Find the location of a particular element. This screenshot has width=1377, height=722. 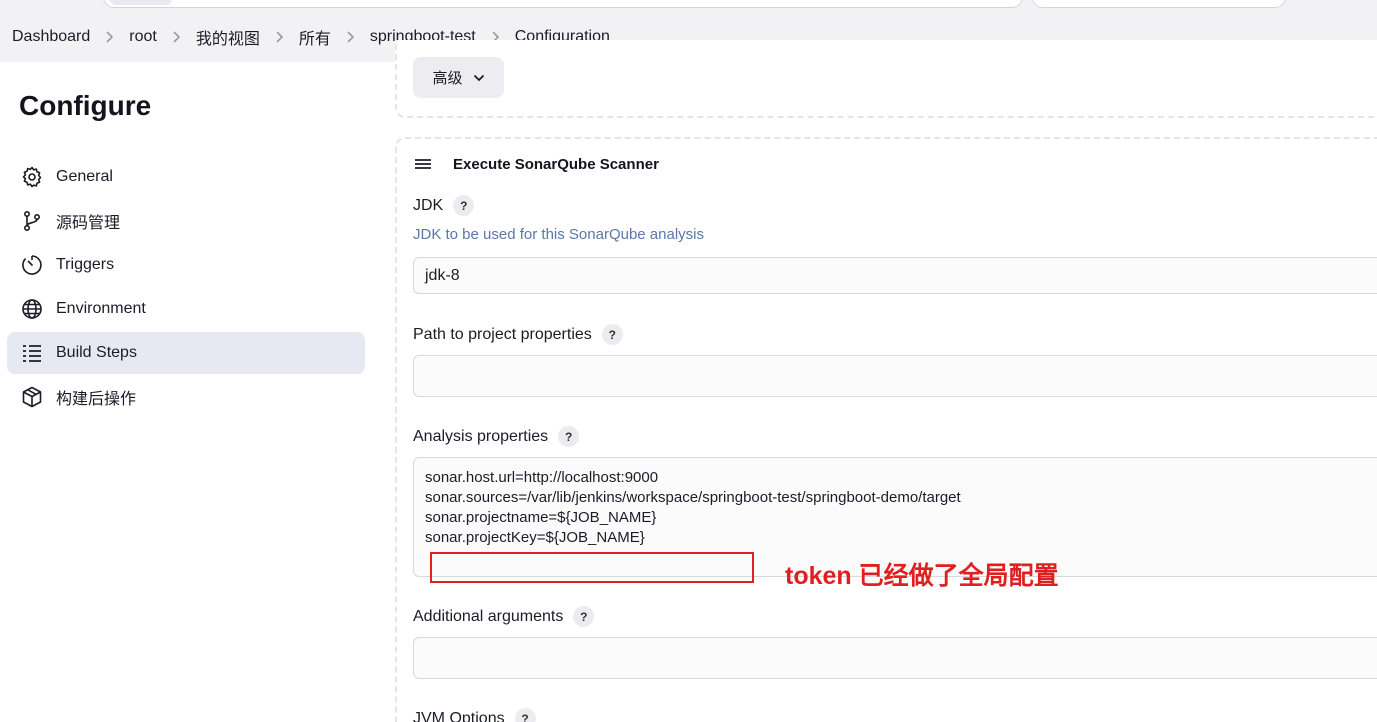

page-title: Configure is located at coordinates (85, 105).